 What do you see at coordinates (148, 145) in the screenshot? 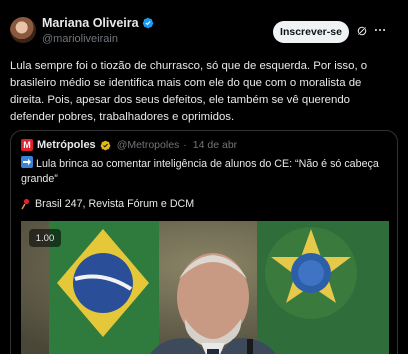
I see `quote-author-handle: @Metropoles` at bounding box center [148, 145].